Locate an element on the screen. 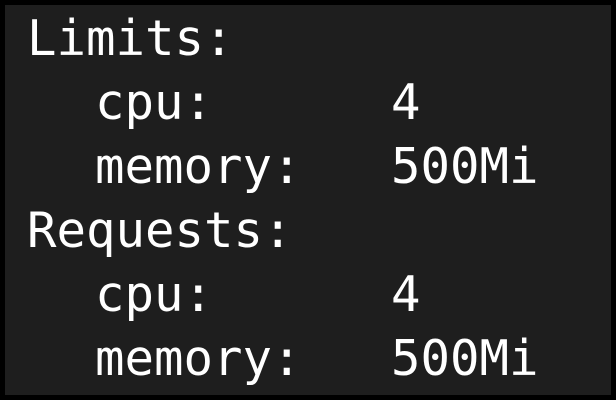  requests-cpu-value: 4 is located at coordinates (406, 294).